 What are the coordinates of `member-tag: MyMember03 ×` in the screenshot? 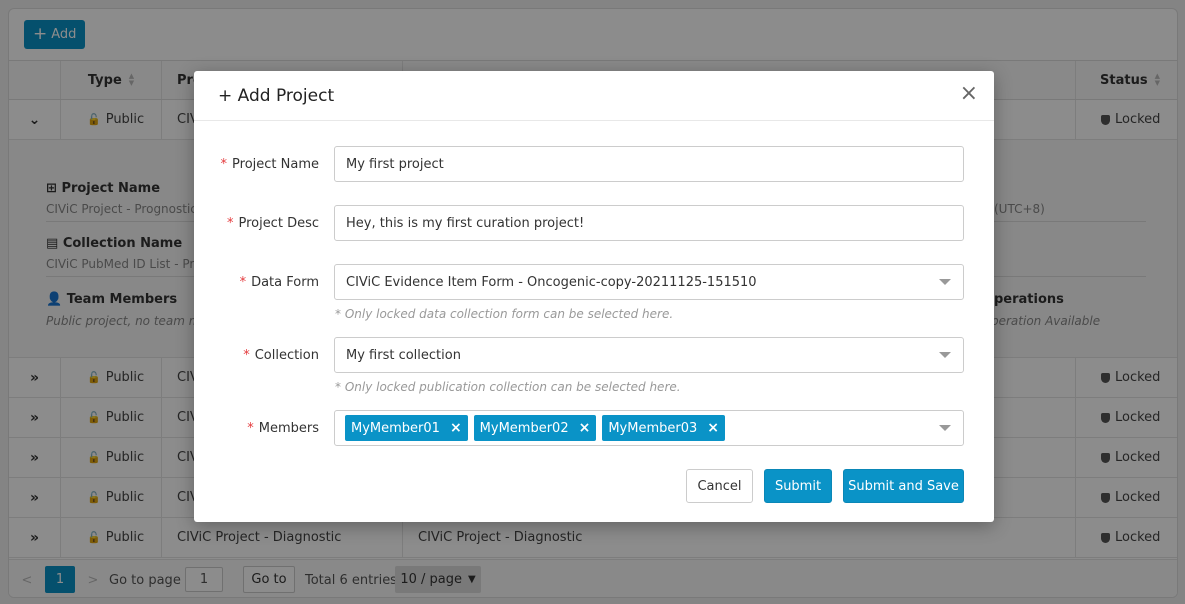 It's located at (664, 428).